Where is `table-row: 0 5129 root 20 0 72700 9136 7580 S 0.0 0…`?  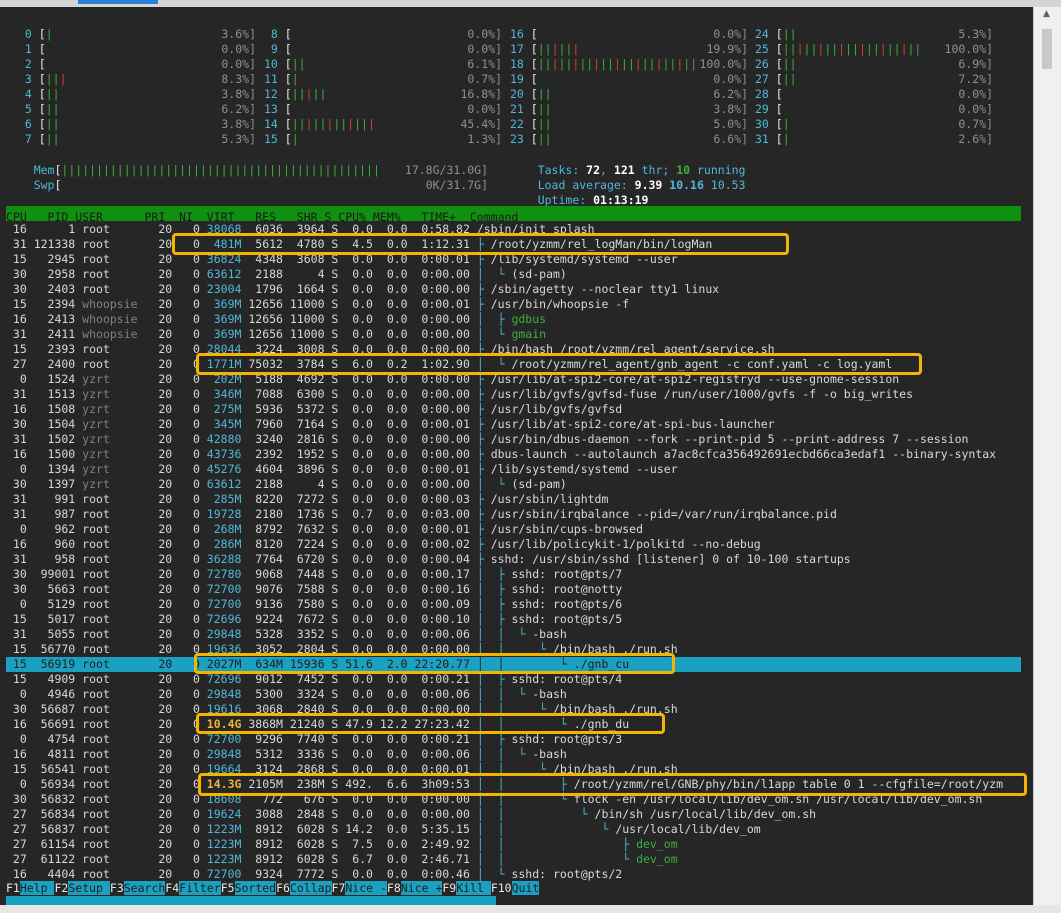
table-row: 0 5129 root 20 0 72700 9136 7580 S 0.0 0… is located at coordinates (513, 604).